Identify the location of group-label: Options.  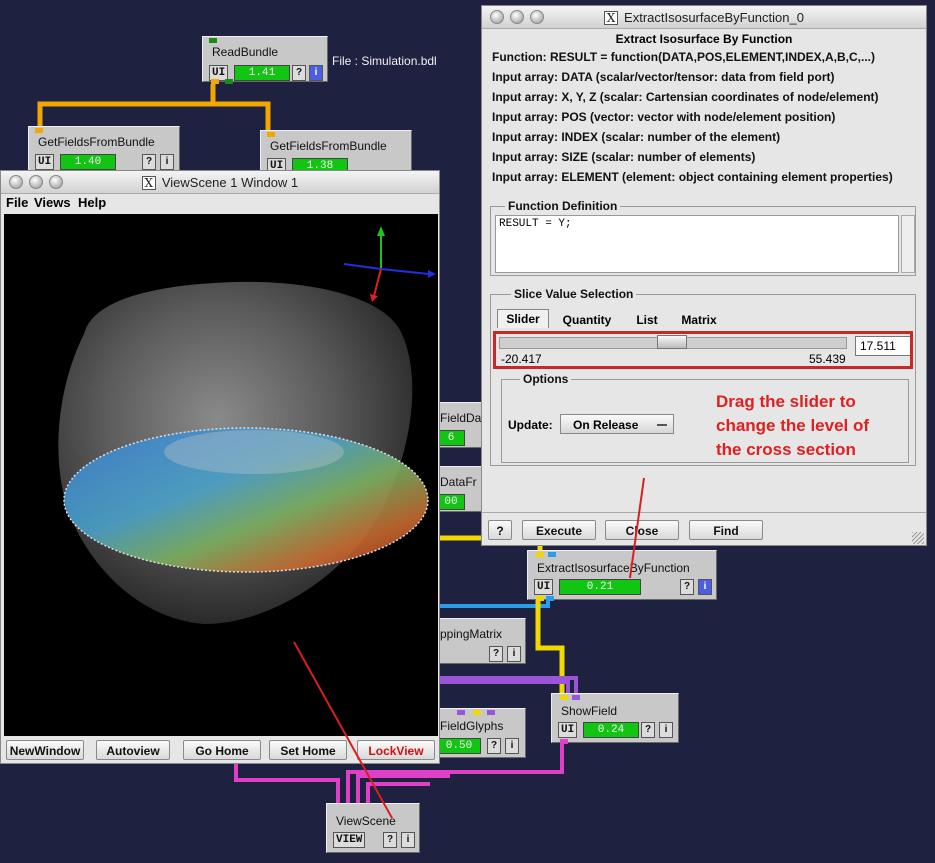
(546, 379).